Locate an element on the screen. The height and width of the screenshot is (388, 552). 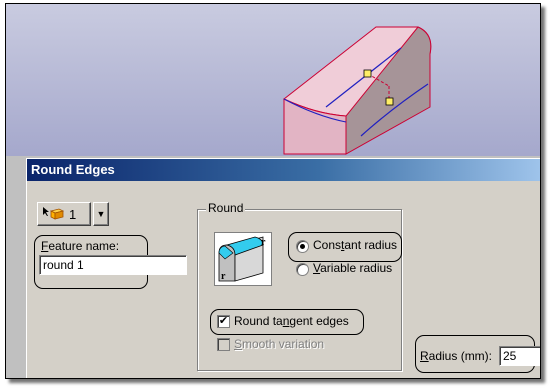
round-group-legend: Round is located at coordinates (226, 208).